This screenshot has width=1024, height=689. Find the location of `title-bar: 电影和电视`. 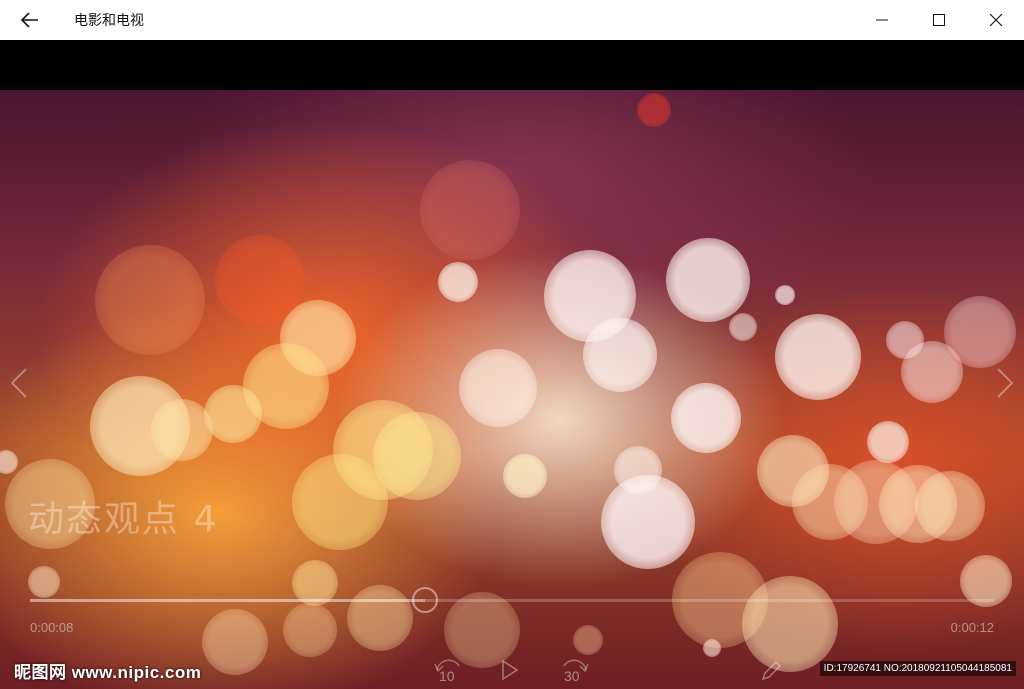

title-bar: 电影和电视 is located at coordinates (512, 20).